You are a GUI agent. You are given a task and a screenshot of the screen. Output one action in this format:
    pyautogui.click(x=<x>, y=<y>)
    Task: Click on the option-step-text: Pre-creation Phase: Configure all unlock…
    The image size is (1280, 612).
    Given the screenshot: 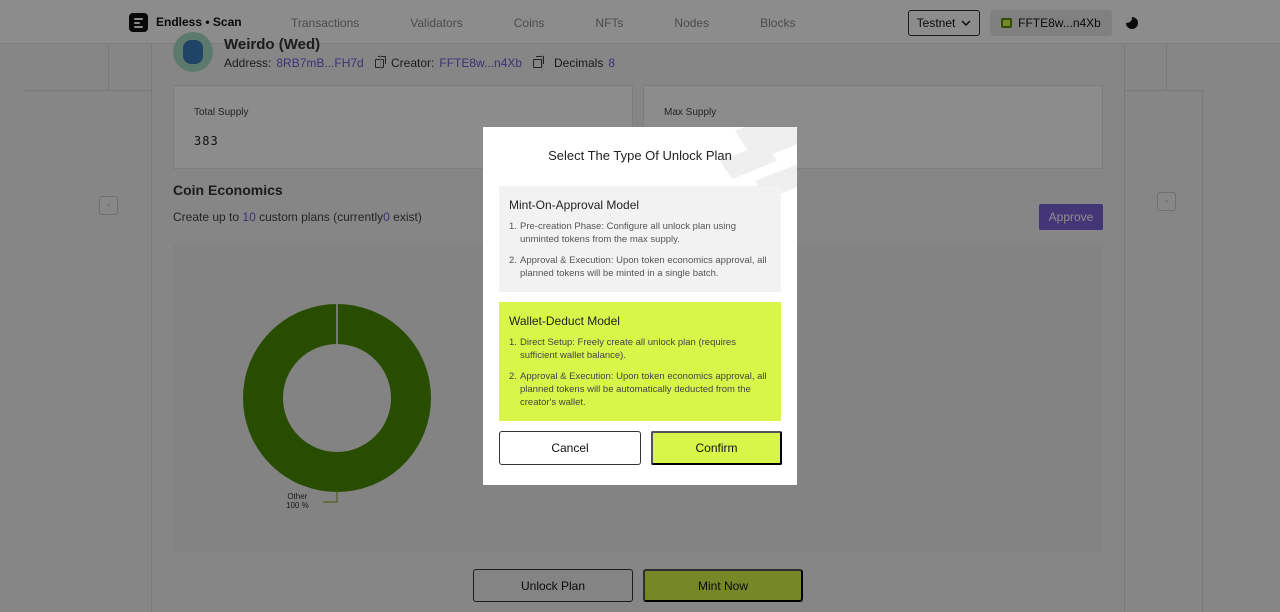 What is the action you would take?
    pyautogui.click(x=628, y=233)
    